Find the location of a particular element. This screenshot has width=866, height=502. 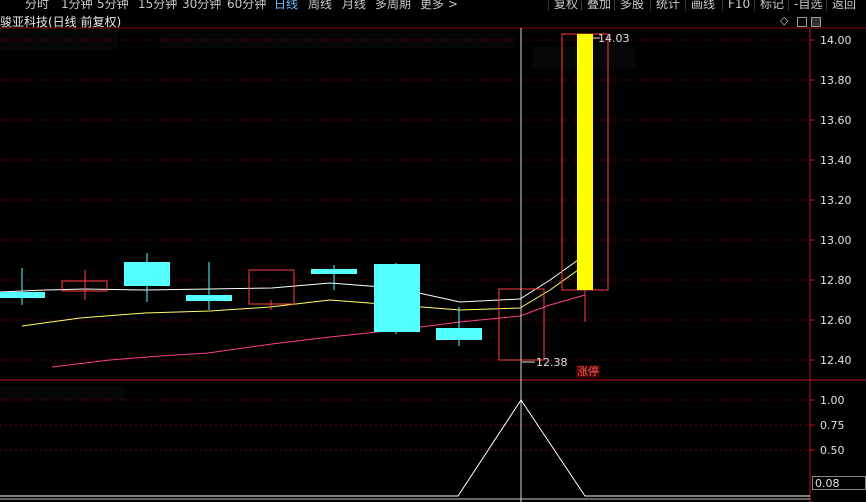

price-tick: 13.80 is located at coordinates (836, 80).